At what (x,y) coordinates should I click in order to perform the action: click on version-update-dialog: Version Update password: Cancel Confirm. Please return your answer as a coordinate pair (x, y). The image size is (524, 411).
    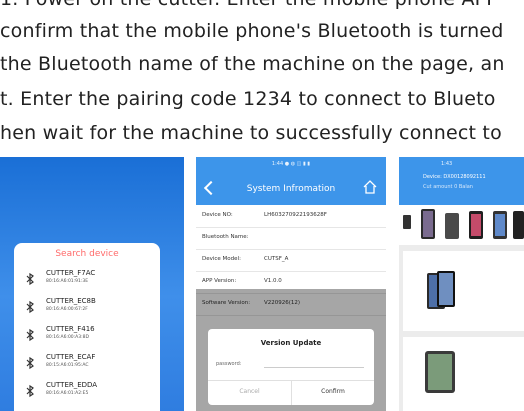
    Looking at the image, I should click on (291, 367).